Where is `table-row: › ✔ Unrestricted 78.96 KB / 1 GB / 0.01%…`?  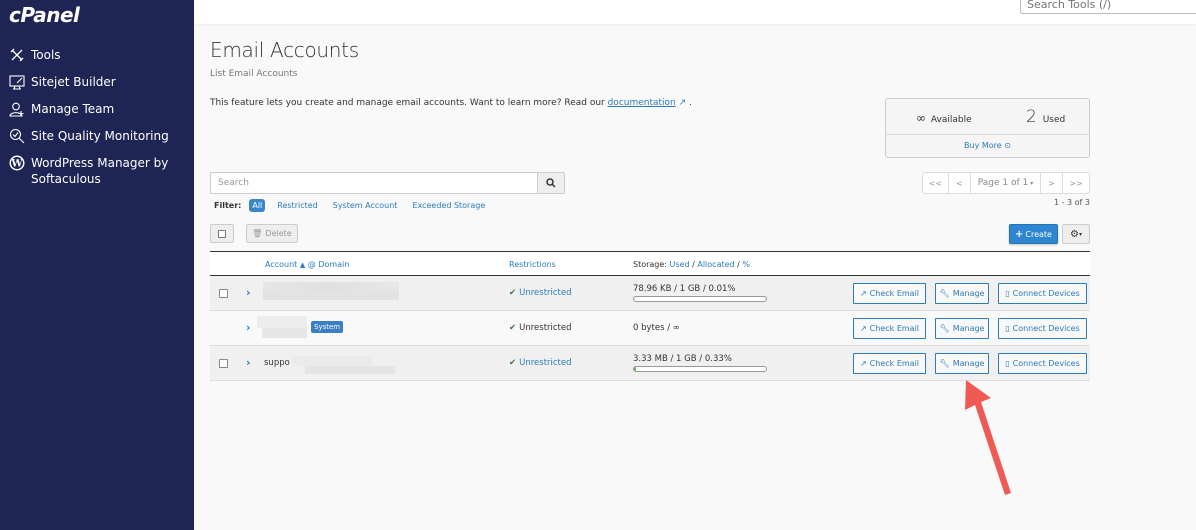
table-row: › ✔ Unrestricted 78.96 KB / 1 GB / 0.01%… is located at coordinates (650, 293).